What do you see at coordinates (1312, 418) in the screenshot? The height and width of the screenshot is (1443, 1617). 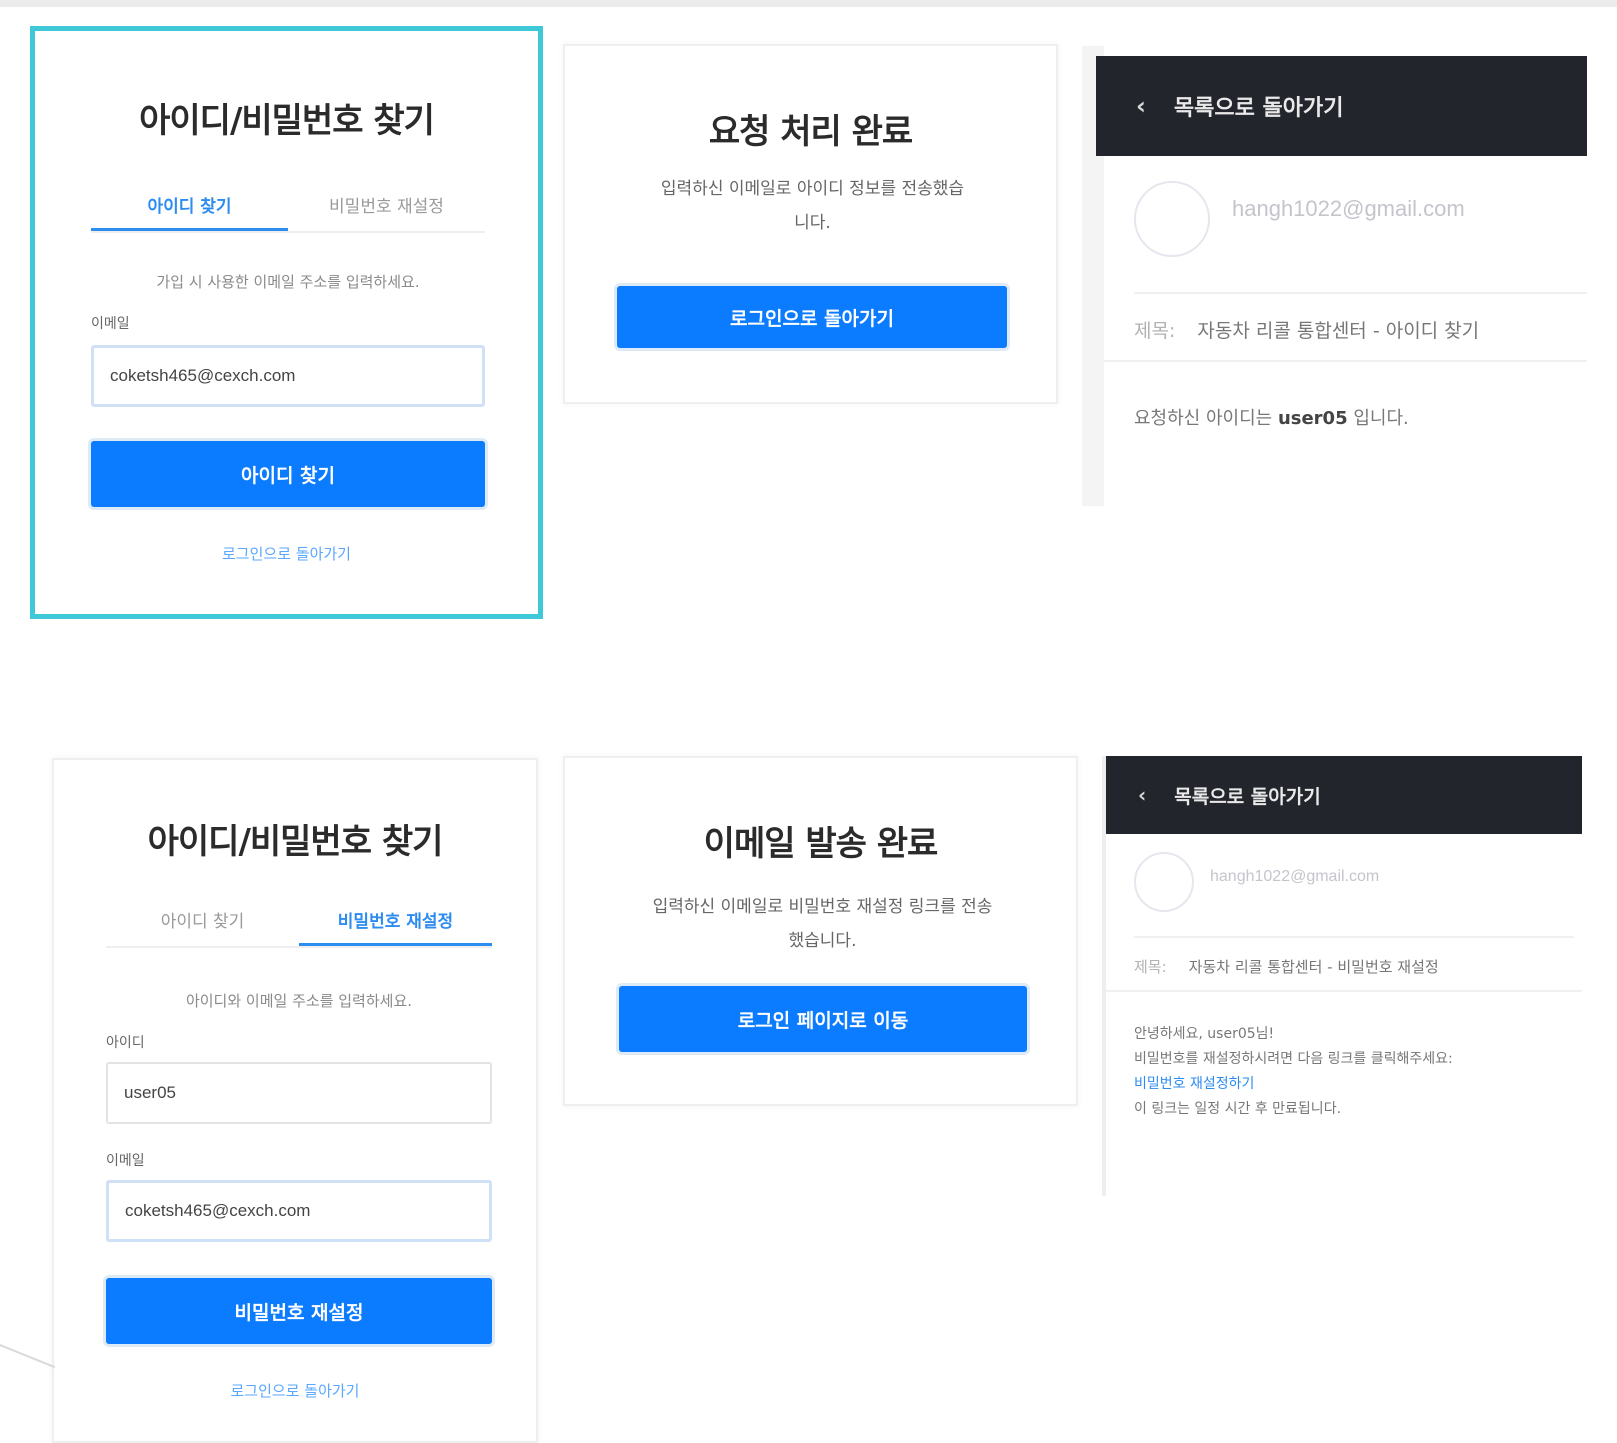 I see `user-id-value: user05` at bounding box center [1312, 418].